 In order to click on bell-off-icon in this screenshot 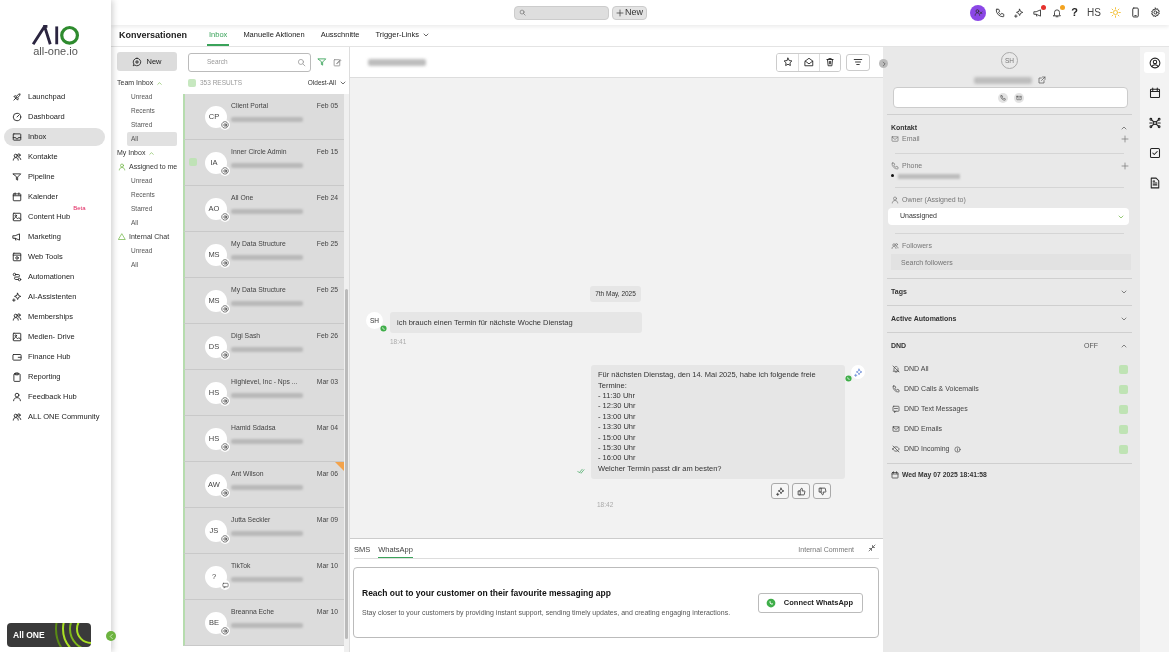, I will do `click(896, 369)`.